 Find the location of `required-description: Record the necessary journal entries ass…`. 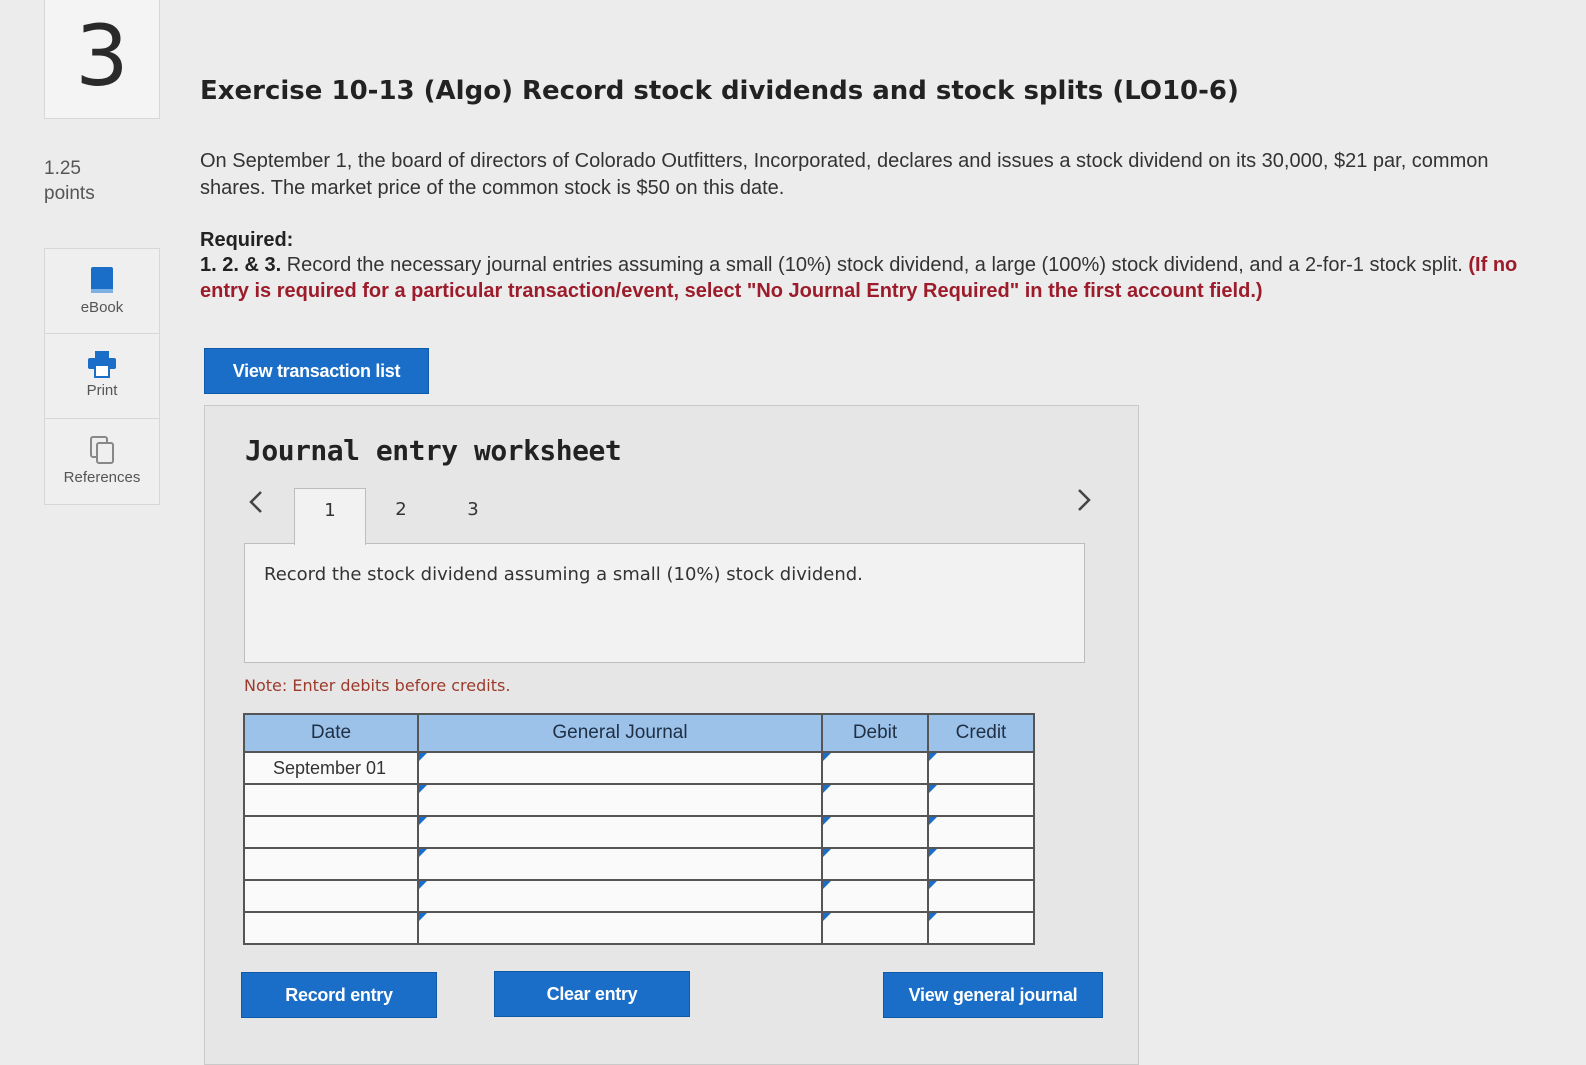

required-description: Record the necessary journal entries ass… is located at coordinates (875, 265).